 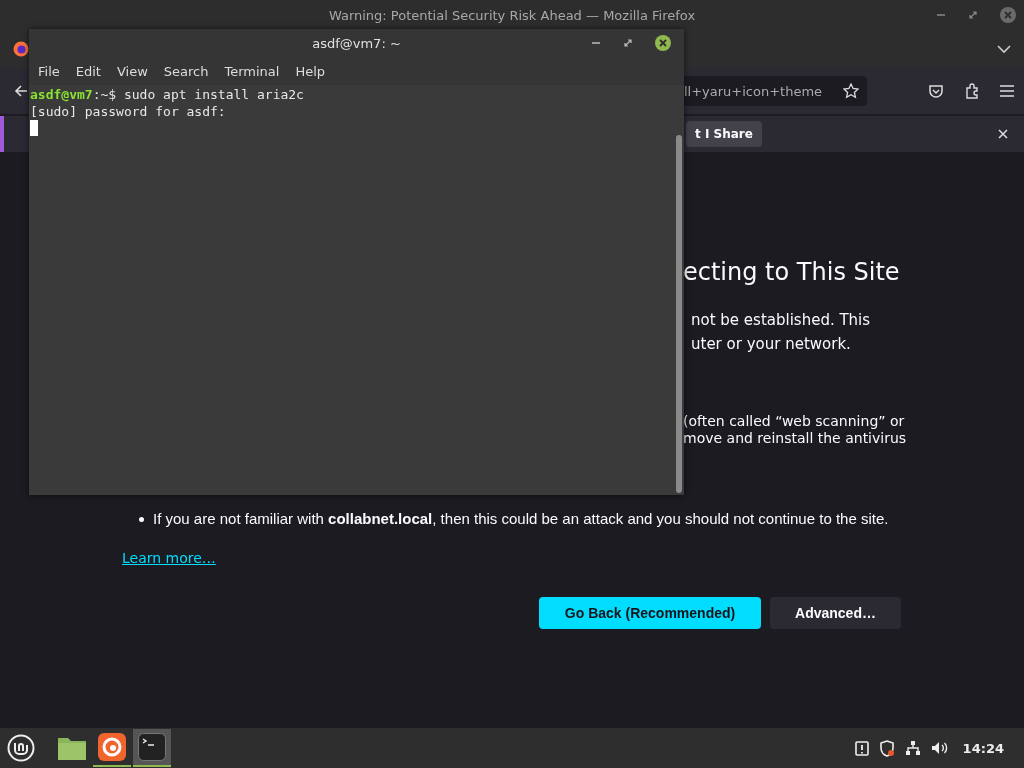 What do you see at coordinates (61, 94) in the screenshot?
I see `prompt-user: asdf@vm7` at bounding box center [61, 94].